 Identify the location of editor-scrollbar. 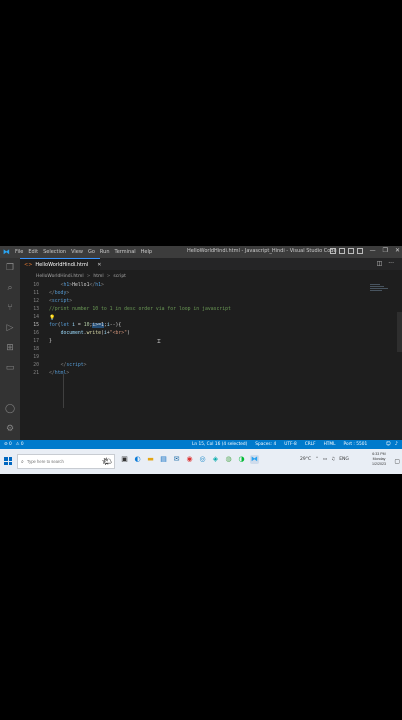
(399, 332).